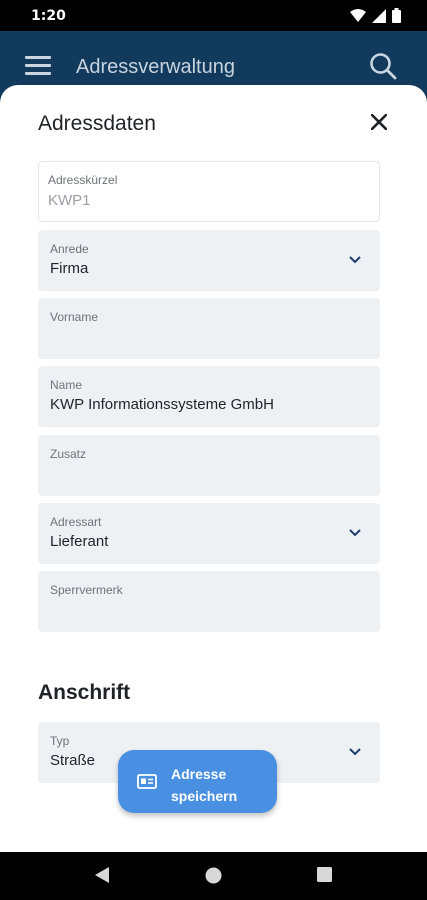 Image resolution: width=427 pixels, height=900 pixels. What do you see at coordinates (38, 66) in the screenshot?
I see `menu-icon` at bounding box center [38, 66].